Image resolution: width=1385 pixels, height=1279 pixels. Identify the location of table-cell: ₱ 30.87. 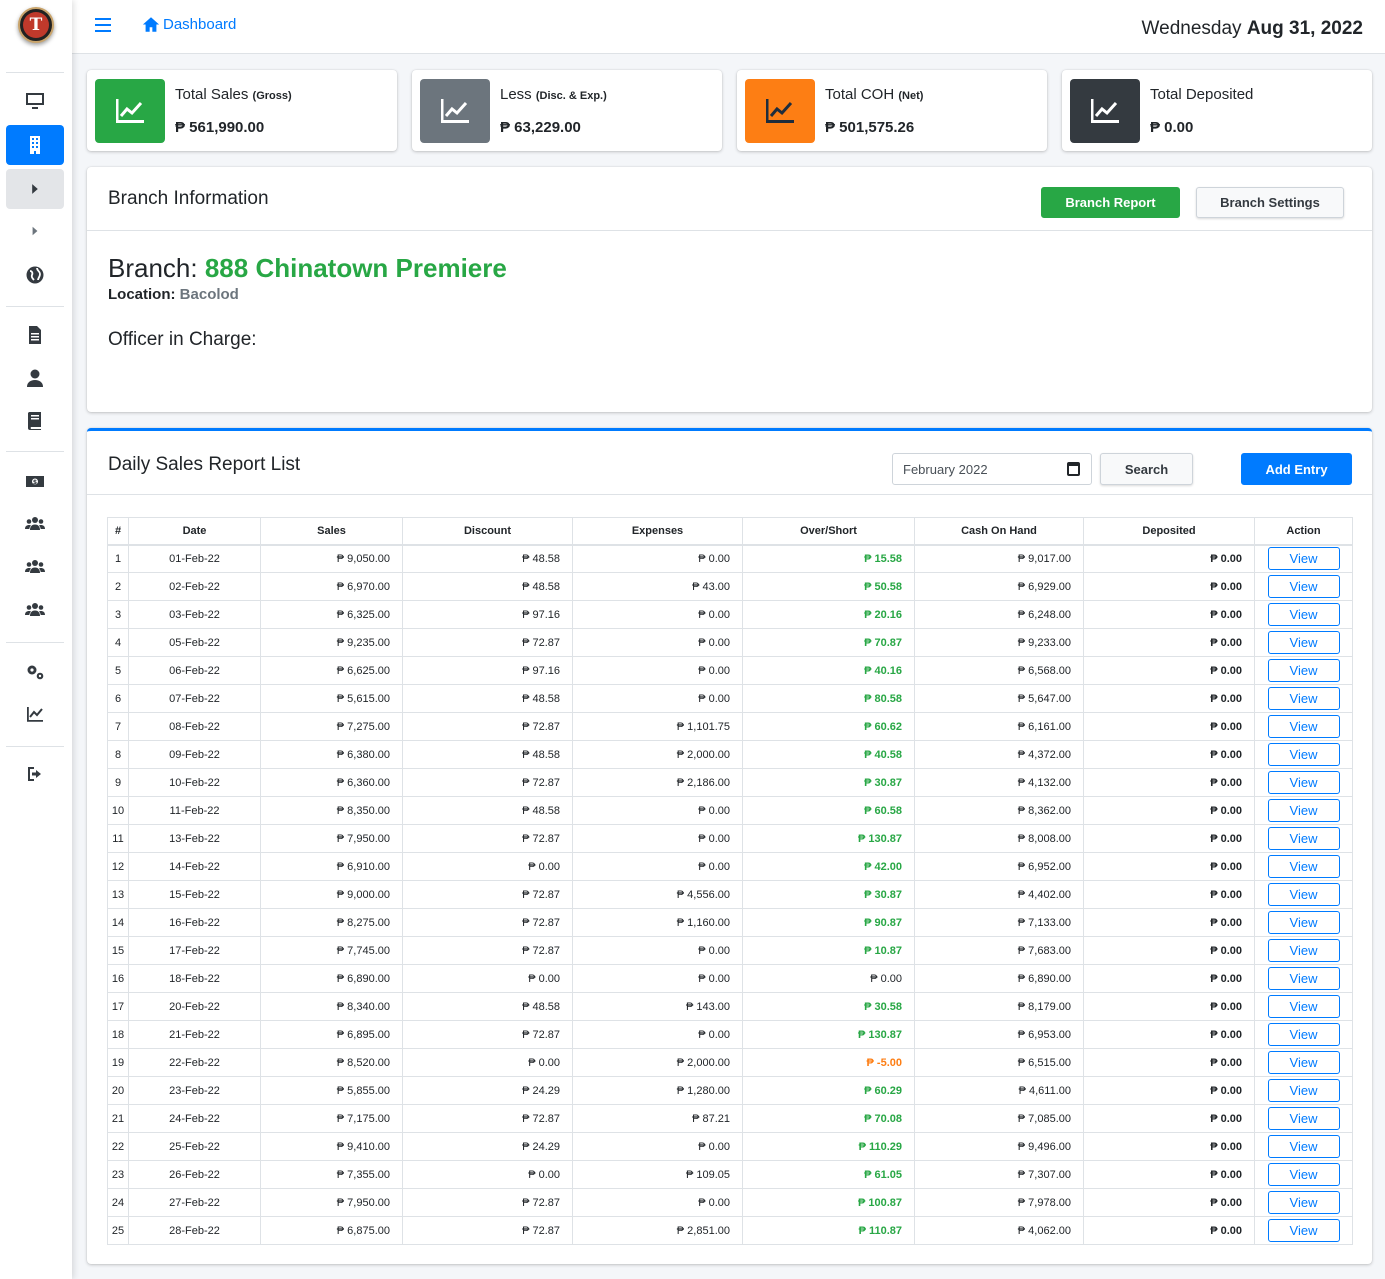
(828, 782).